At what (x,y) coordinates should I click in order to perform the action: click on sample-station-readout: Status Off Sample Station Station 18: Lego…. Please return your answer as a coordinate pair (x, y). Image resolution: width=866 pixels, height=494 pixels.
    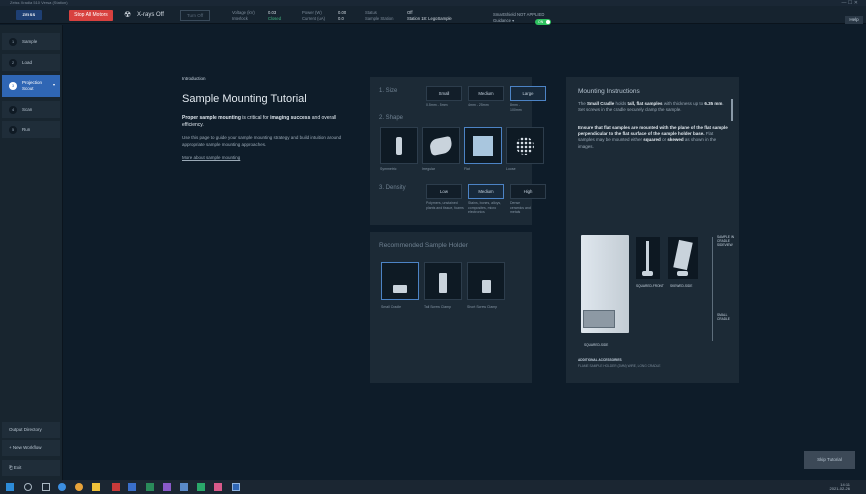
    Looking at the image, I should click on (408, 15).